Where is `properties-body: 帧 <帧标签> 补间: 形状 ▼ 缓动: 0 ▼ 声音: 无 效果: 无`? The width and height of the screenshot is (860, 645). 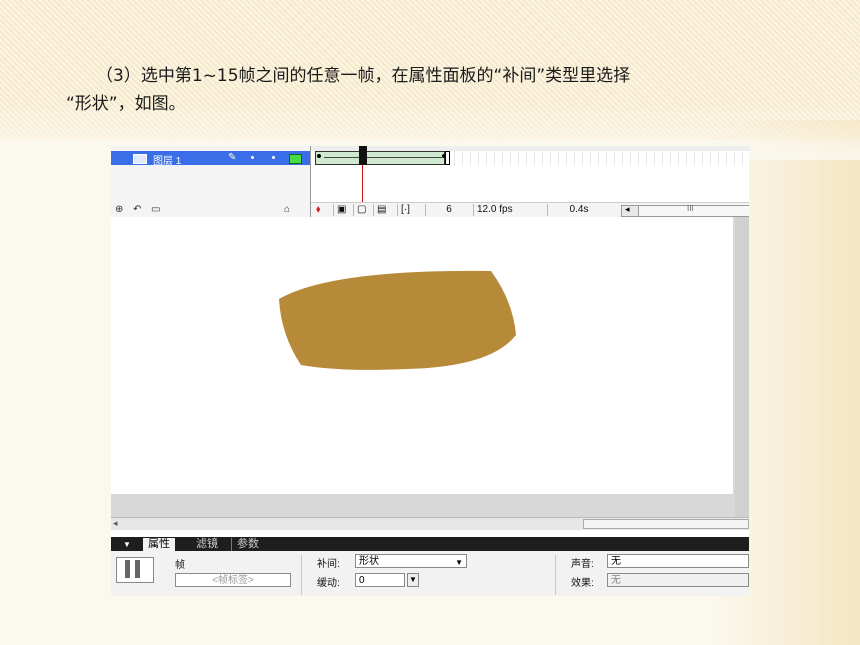
properties-body: 帧 <帧标签> 补间: 形状 ▼ 缓动: 0 ▼ 声音: 无 效果: 无 is located at coordinates (430, 573).